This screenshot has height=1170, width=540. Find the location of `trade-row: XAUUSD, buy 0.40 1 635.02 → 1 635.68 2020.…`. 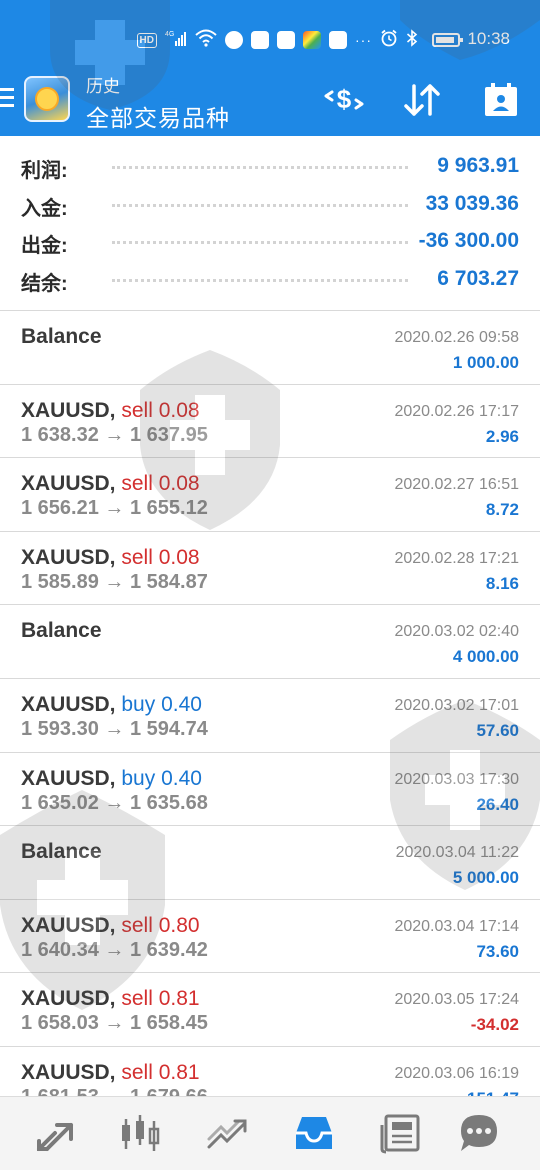

trade-row: XAUUSD, buy 0.40 1 635.02 → 1 635.68 2020.… is located at coordinates (270, 788).